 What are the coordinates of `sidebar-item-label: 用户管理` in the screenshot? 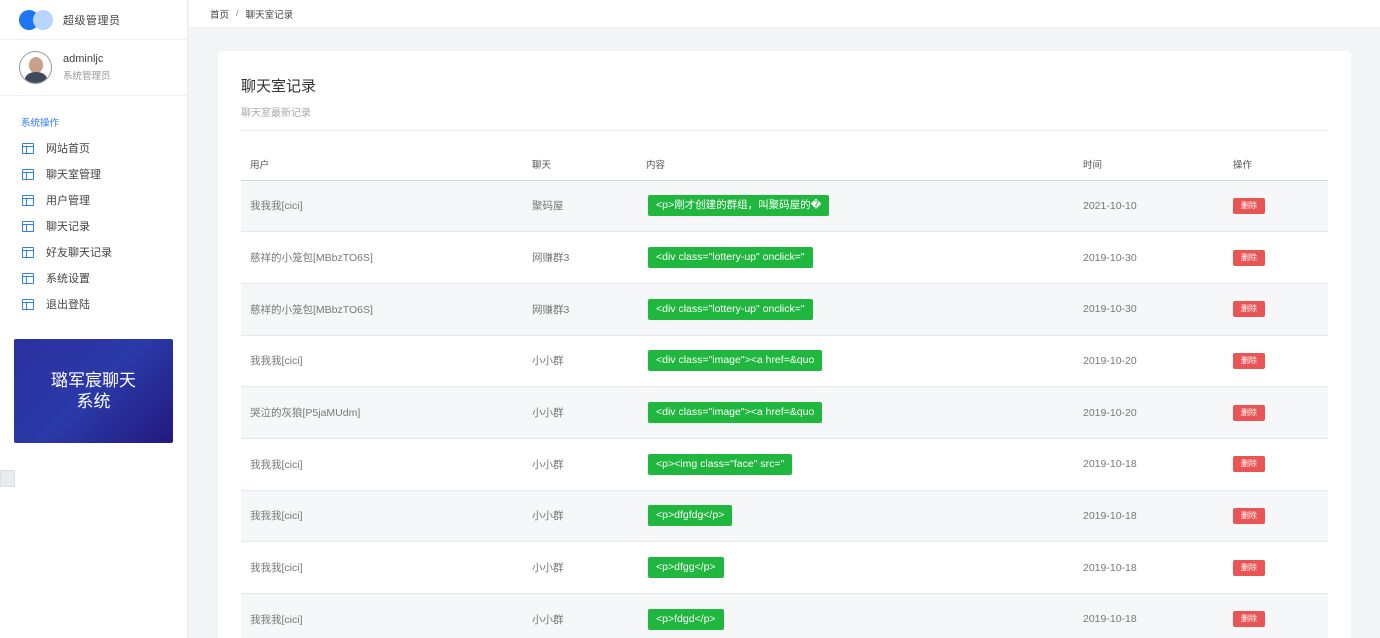 It's located at (68, 201).